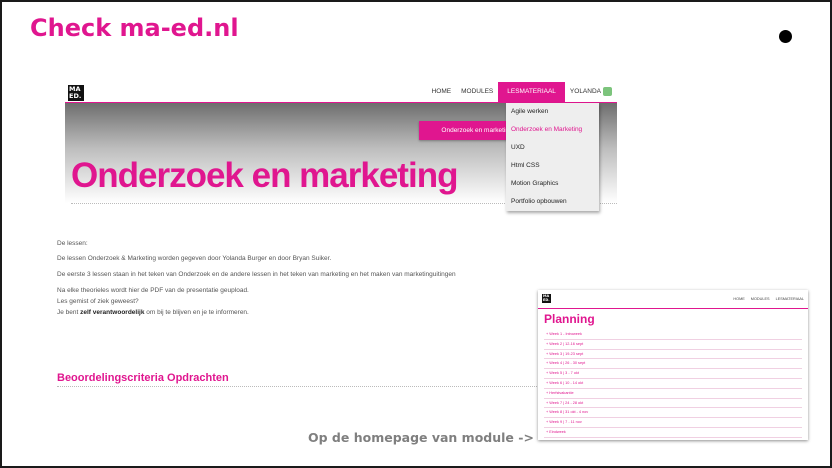 Image resolution: width=832 pixels, height=468 pixels. Describe the element at coordinates (565, 422) in the screenshot. I see `planning-row-label: Week 9 | 7 - 11 nov` at that location.